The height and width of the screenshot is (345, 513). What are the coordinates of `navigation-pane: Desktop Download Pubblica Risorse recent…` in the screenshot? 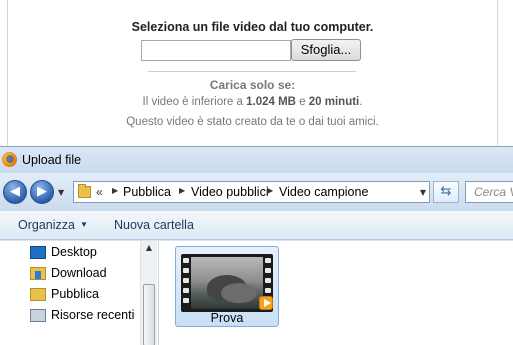 It's located at (79, 293).